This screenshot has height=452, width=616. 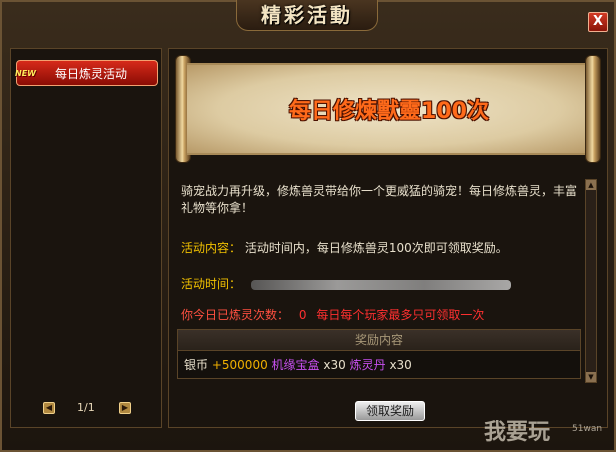 I want to click on pager: ◀ 1/1 ▶, so click(x=87, y=409).